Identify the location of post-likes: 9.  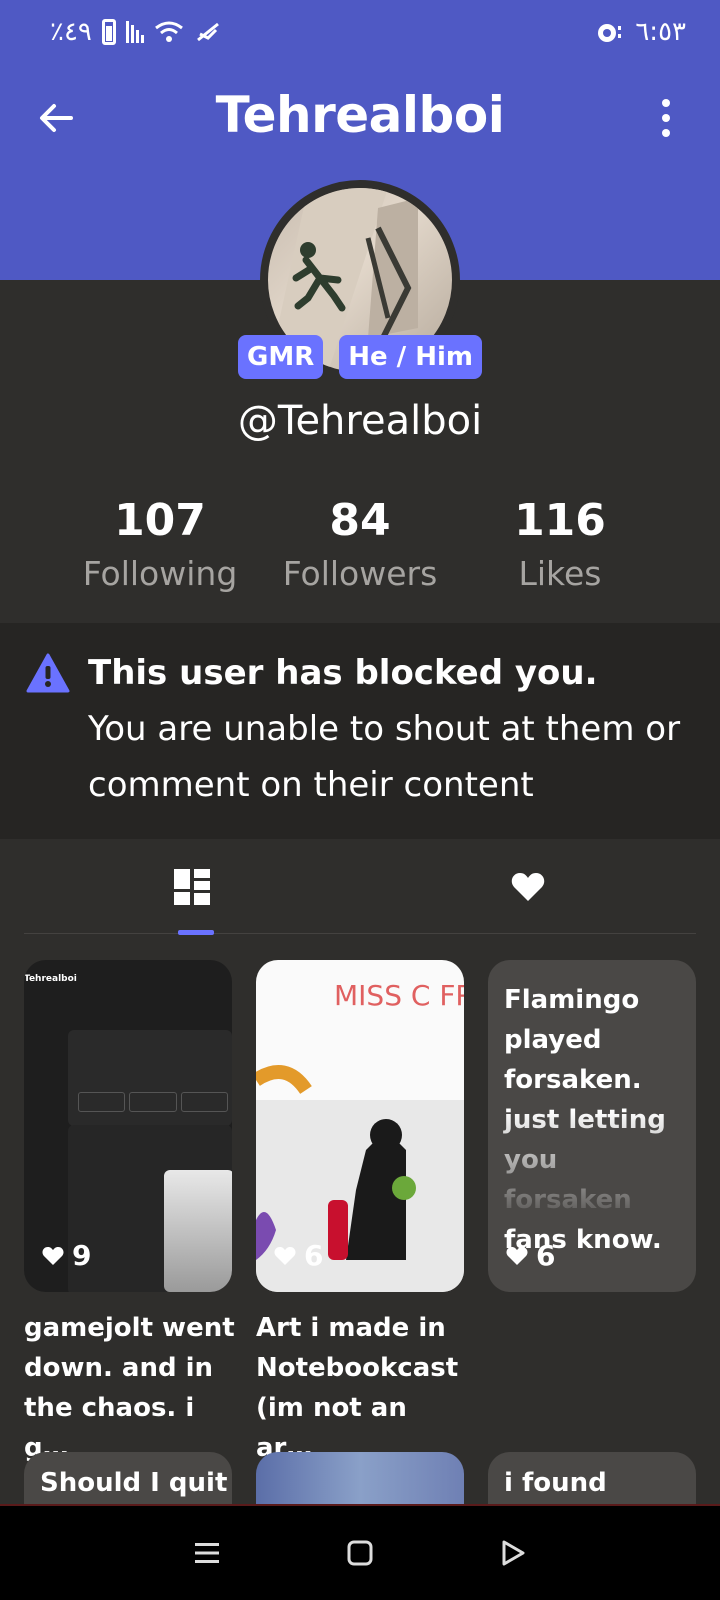
(66, 1255).